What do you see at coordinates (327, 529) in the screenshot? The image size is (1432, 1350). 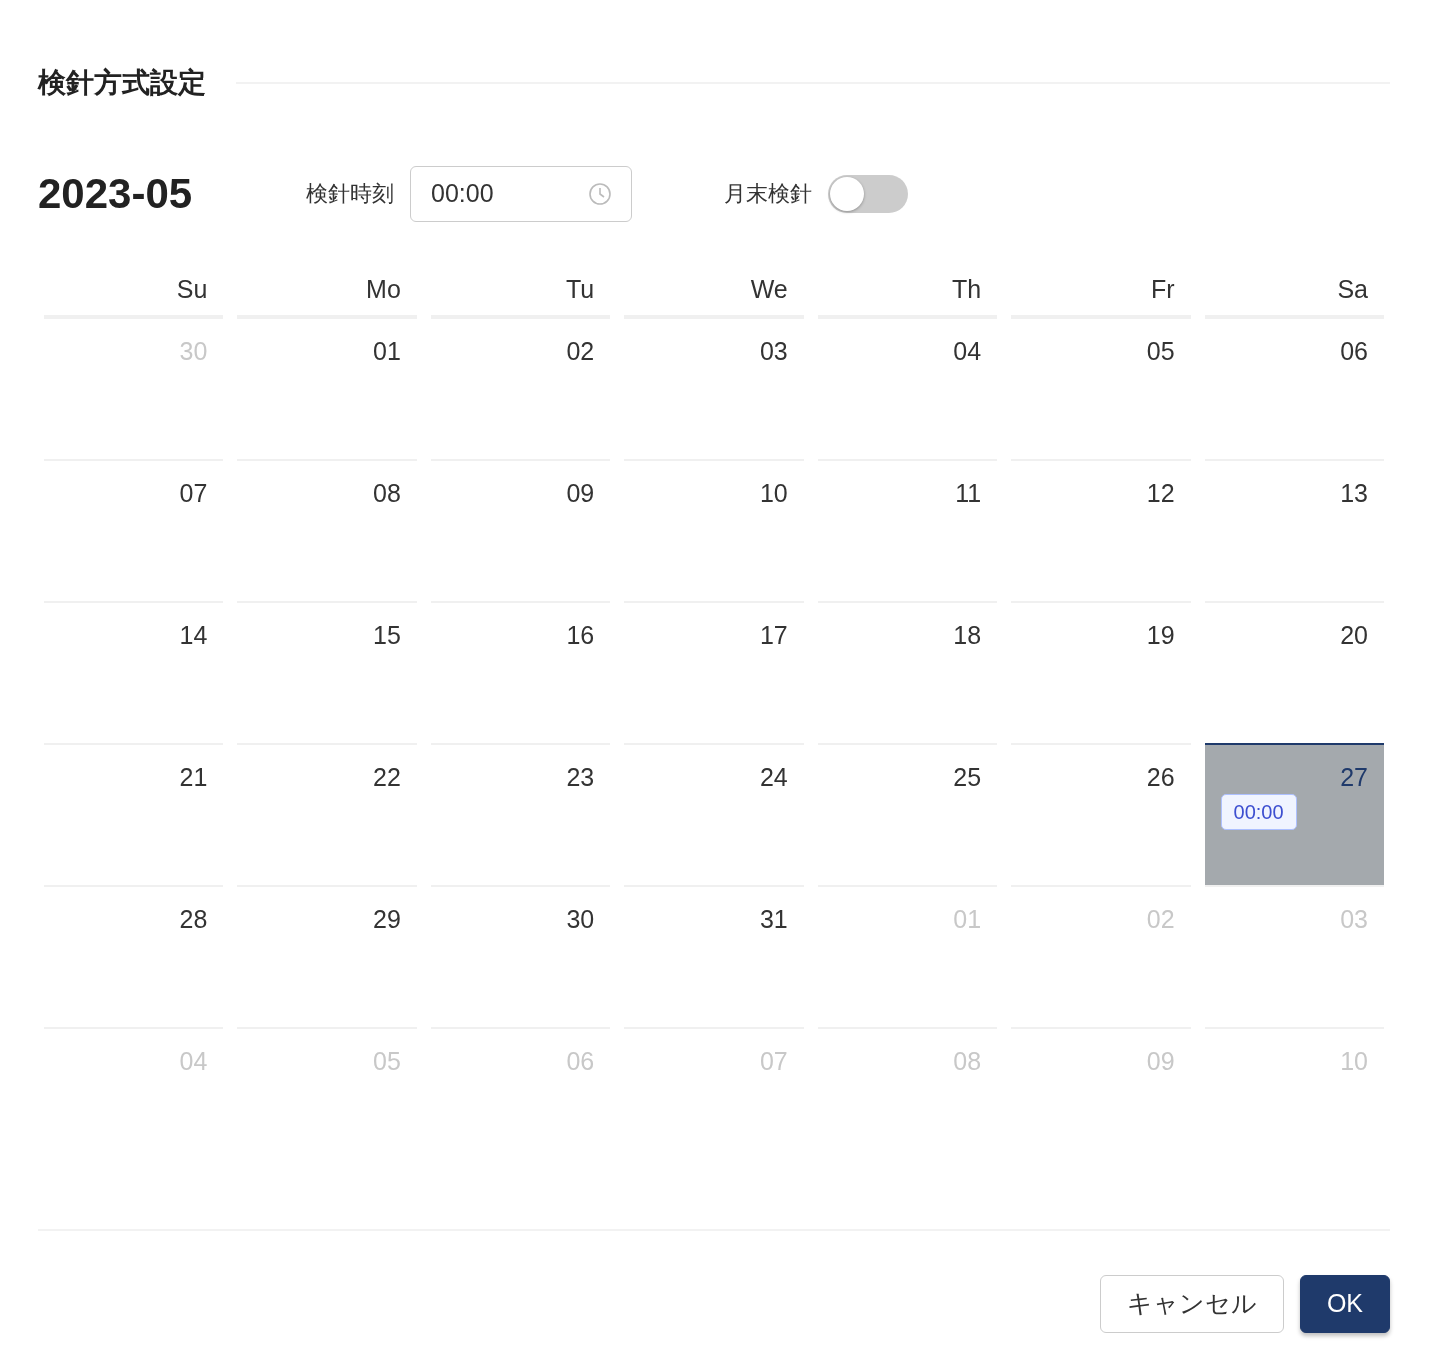 I see `day-cell: 08` at bounding box center [327, 529].